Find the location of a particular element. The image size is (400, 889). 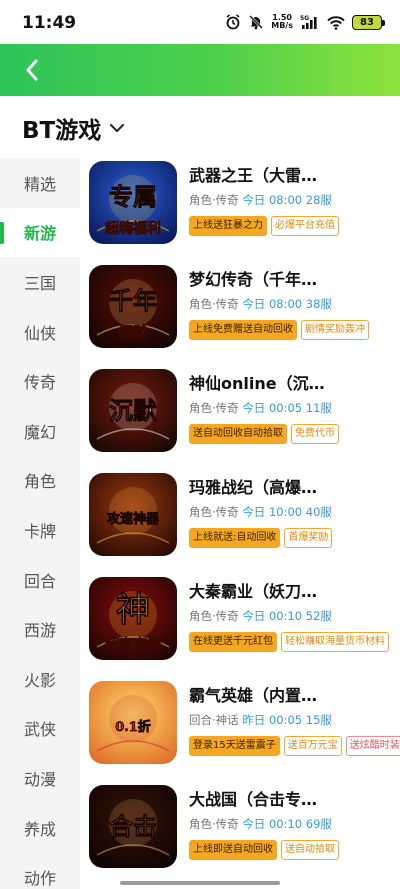

sidebar-item: 传奇 is located at coordinates (40, 381).